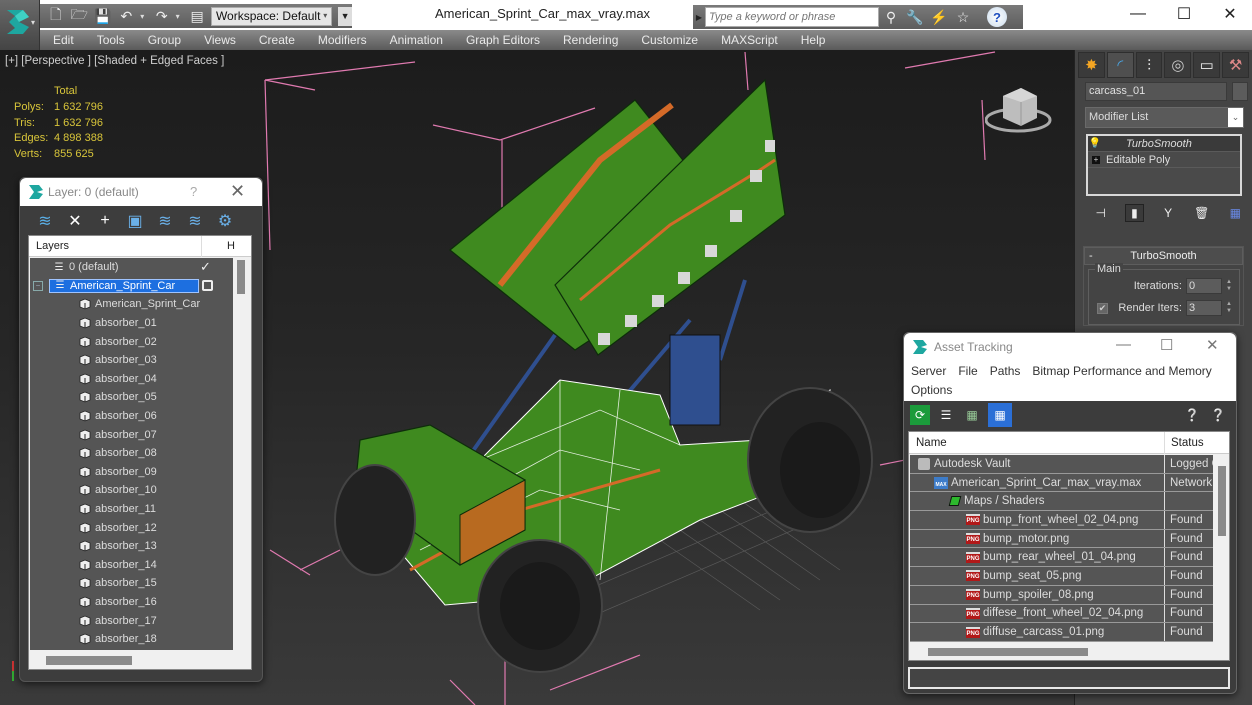 This screenshot has width=1252, height=705. I want to click on help-icon: ❔, so click(1192, 415).